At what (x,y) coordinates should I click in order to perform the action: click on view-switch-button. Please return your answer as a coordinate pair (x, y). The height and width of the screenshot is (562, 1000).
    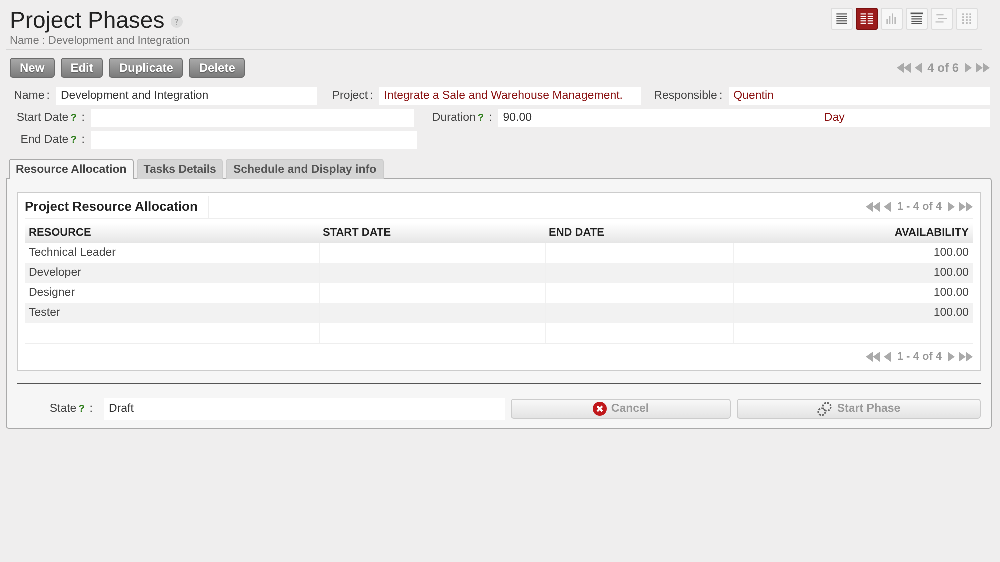
    Looking at the image, I should click on (867, 19).